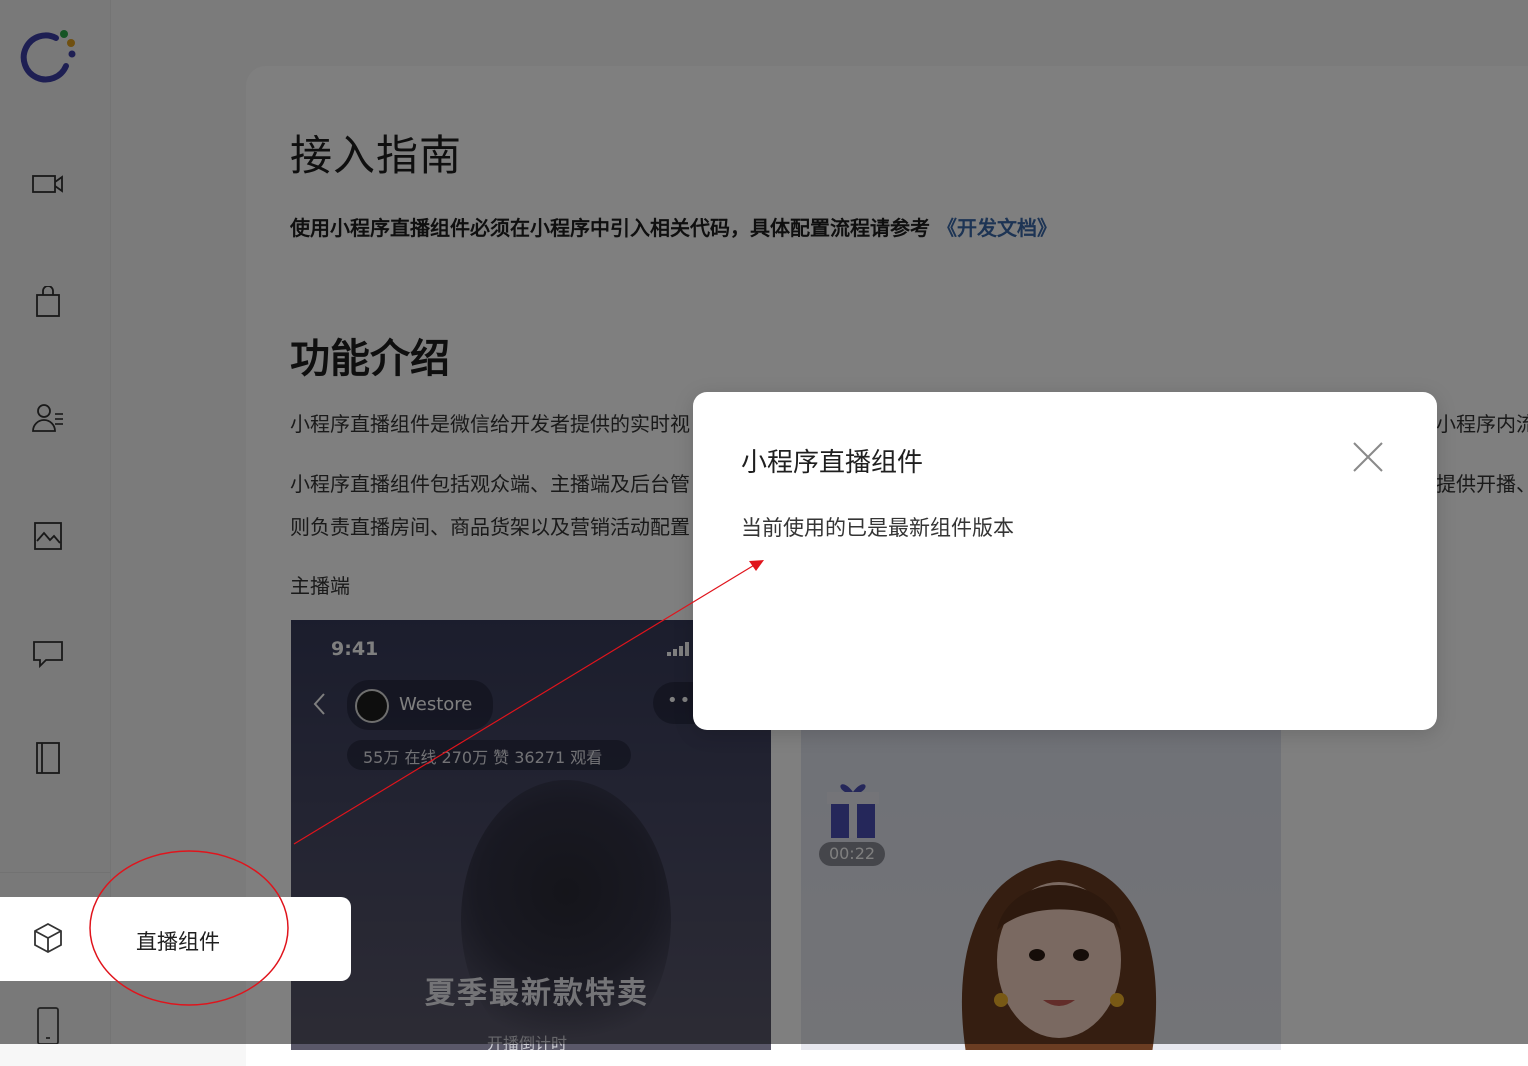 Image resolution: width=1528 pixels, height=1066 pixels. What do you see at coordinates (48, 938) in the screenshot?
I see `cube-icon` at bounding box center [48, 938].